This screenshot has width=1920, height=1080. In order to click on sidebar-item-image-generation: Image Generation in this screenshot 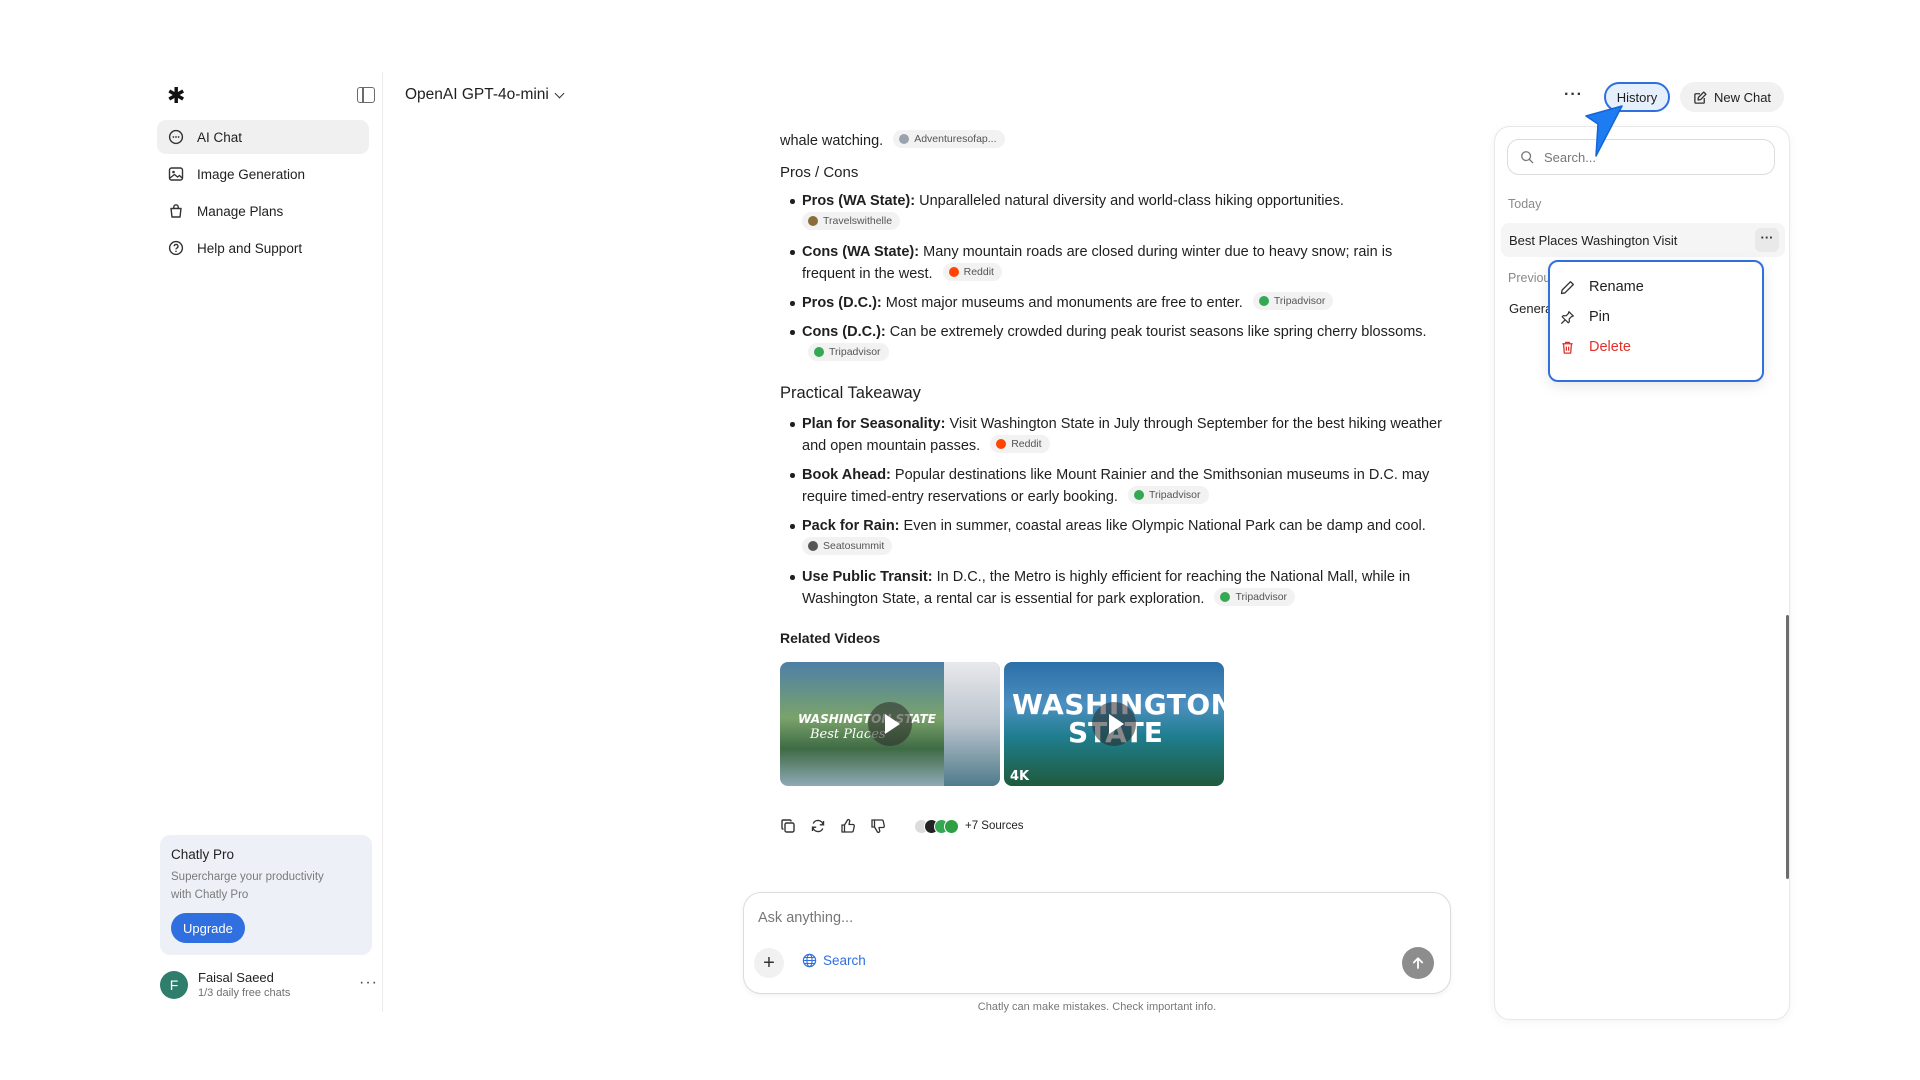, I will do `click(263, 174)`.